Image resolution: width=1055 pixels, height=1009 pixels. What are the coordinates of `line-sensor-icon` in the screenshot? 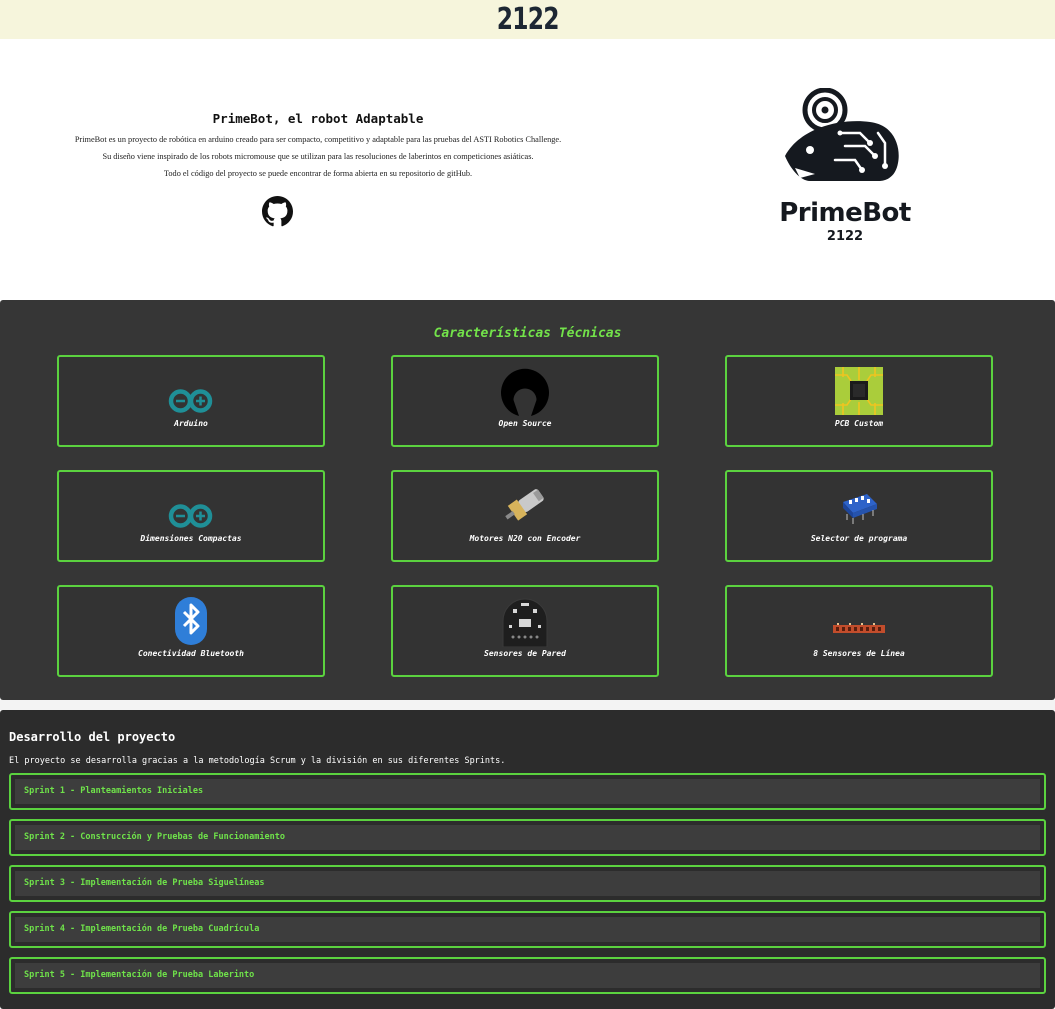 It's located at (859, 628).